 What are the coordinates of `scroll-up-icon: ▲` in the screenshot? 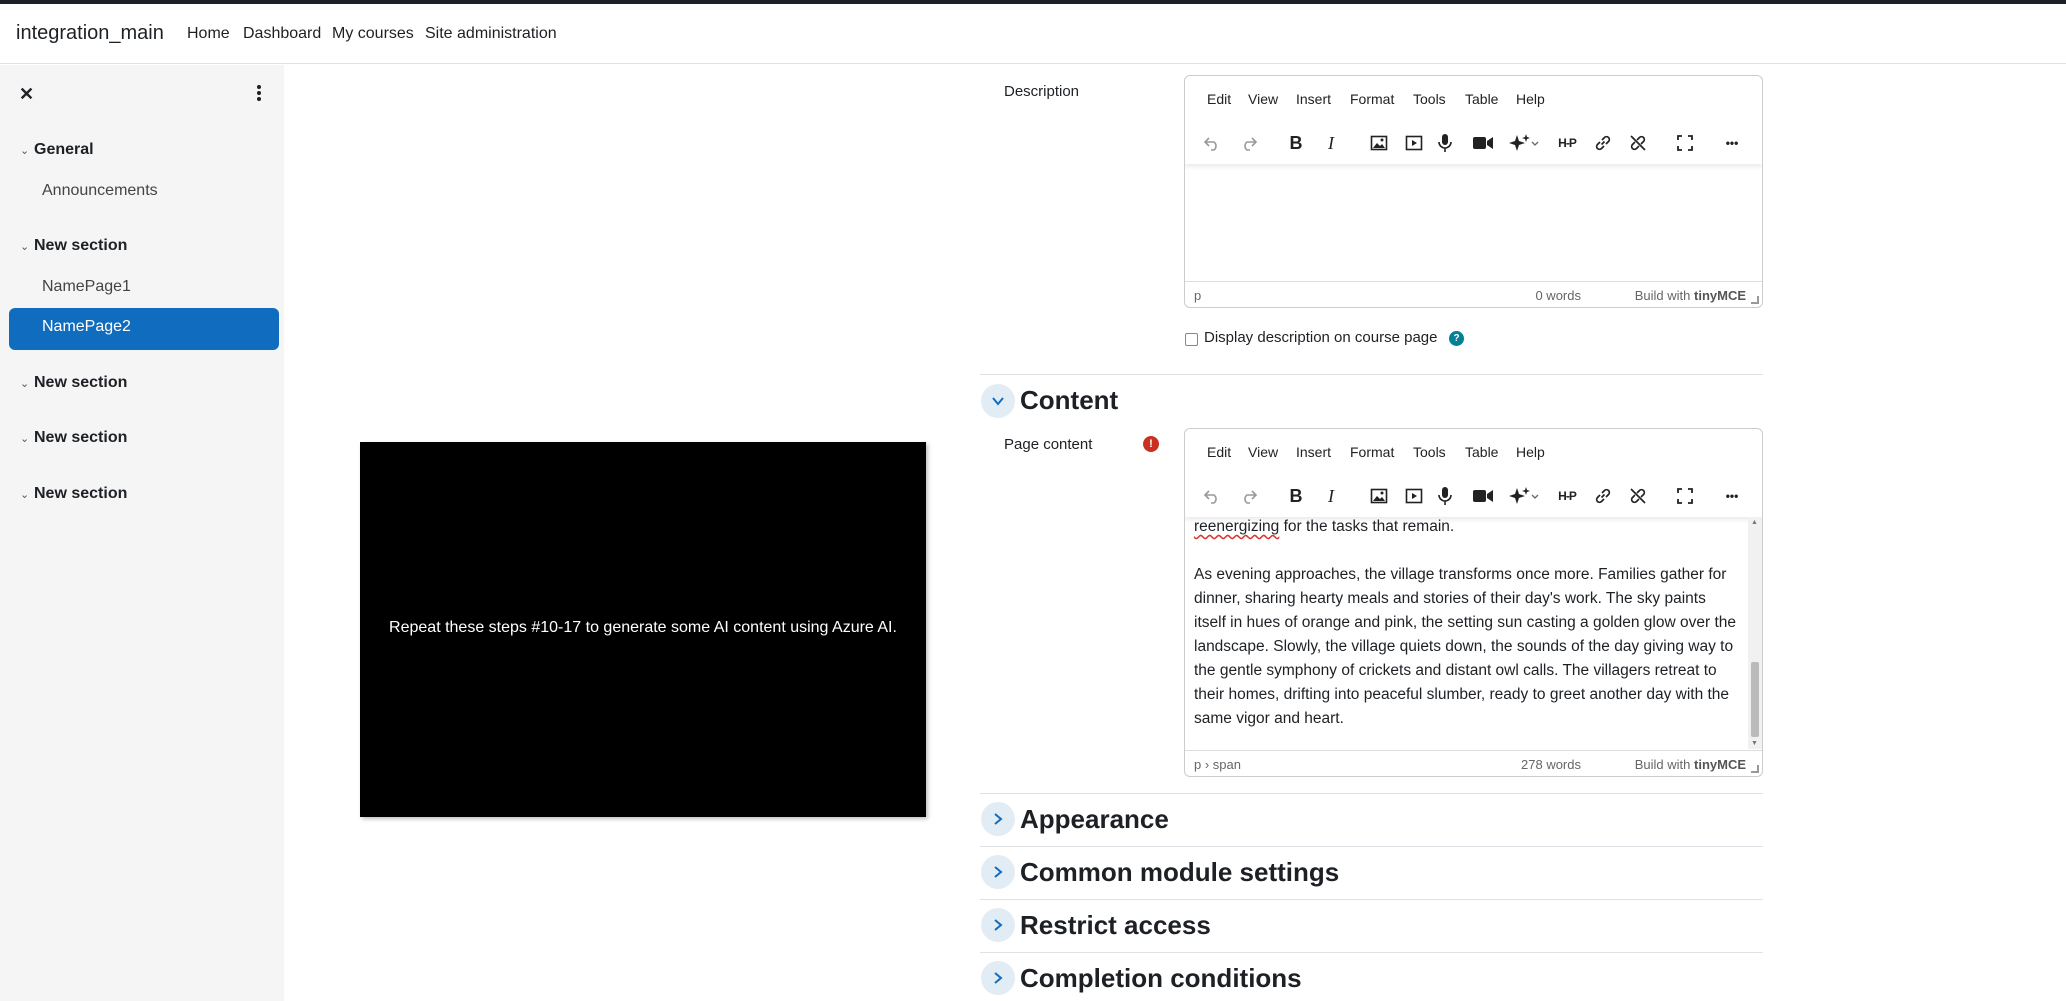 It's located at (1754, 522).